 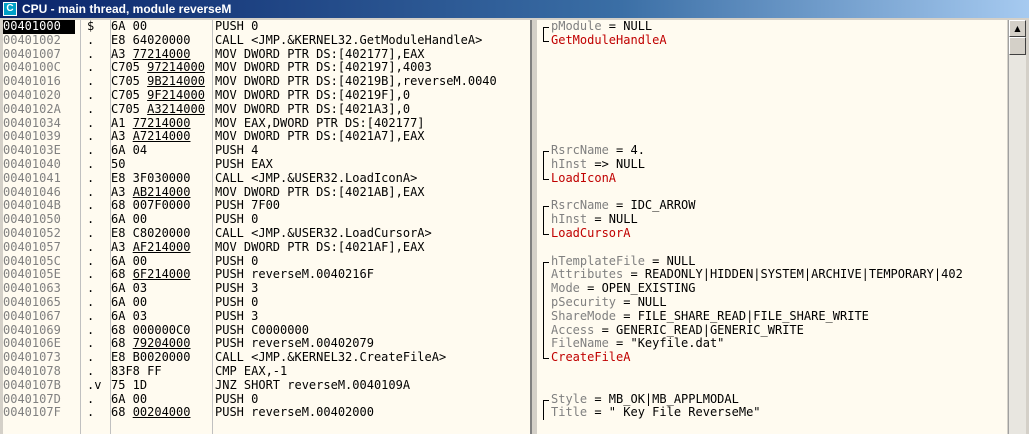 What do you see at coordinates (162, 386) in the screenshot?
I see `hex-dump-cell: 75 1D` at bounding box center [162, 386].